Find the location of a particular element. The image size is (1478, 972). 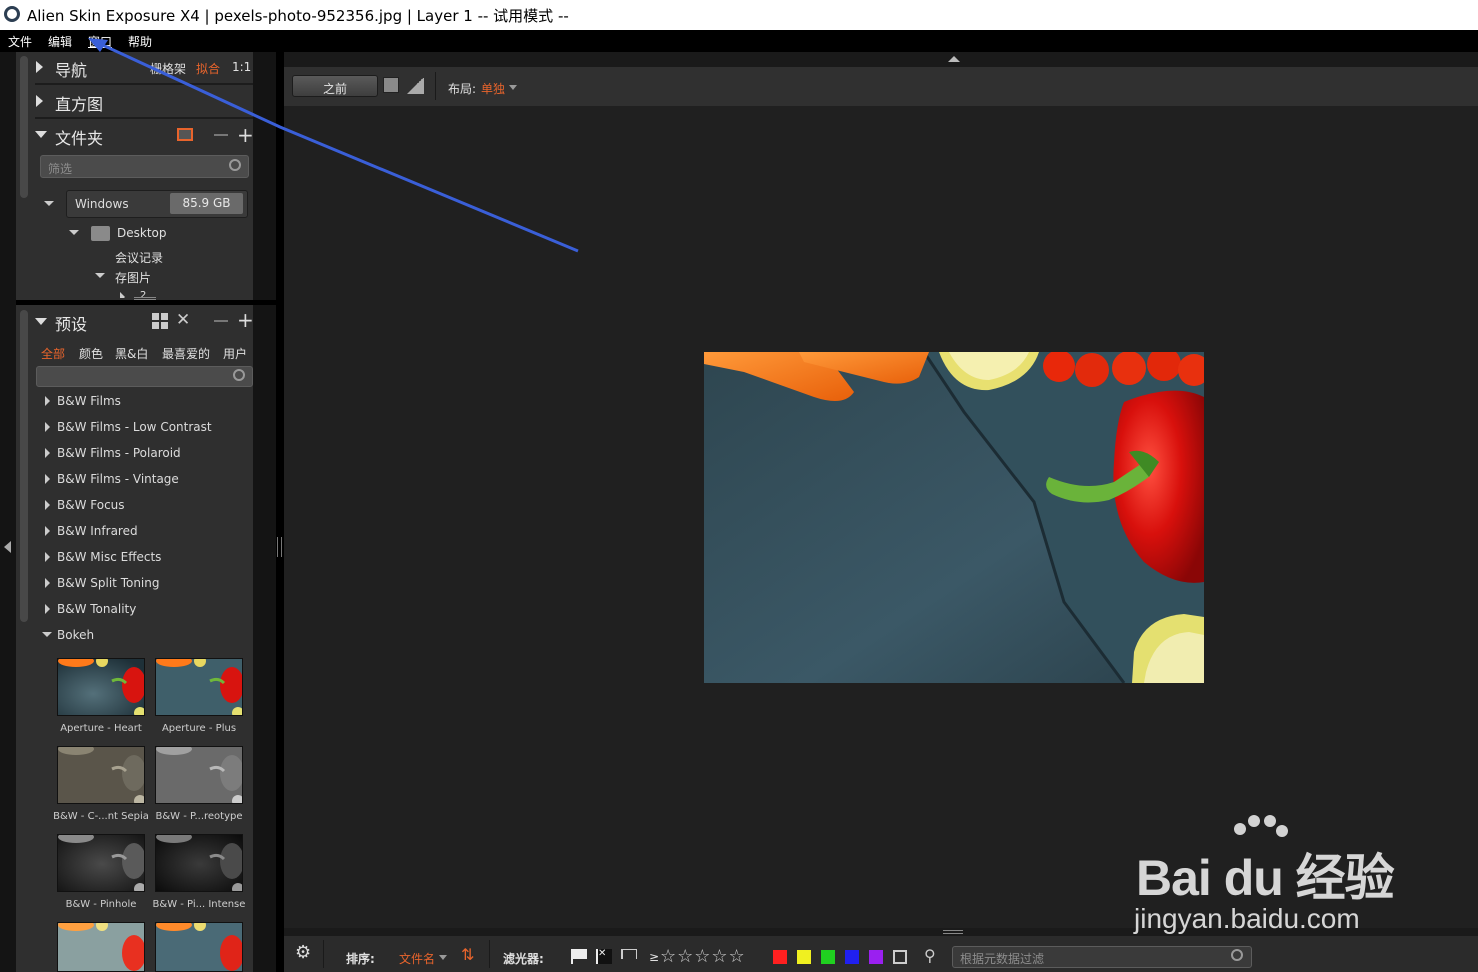

preset-group: B&W Tonality is located at coordinates (96, 609).